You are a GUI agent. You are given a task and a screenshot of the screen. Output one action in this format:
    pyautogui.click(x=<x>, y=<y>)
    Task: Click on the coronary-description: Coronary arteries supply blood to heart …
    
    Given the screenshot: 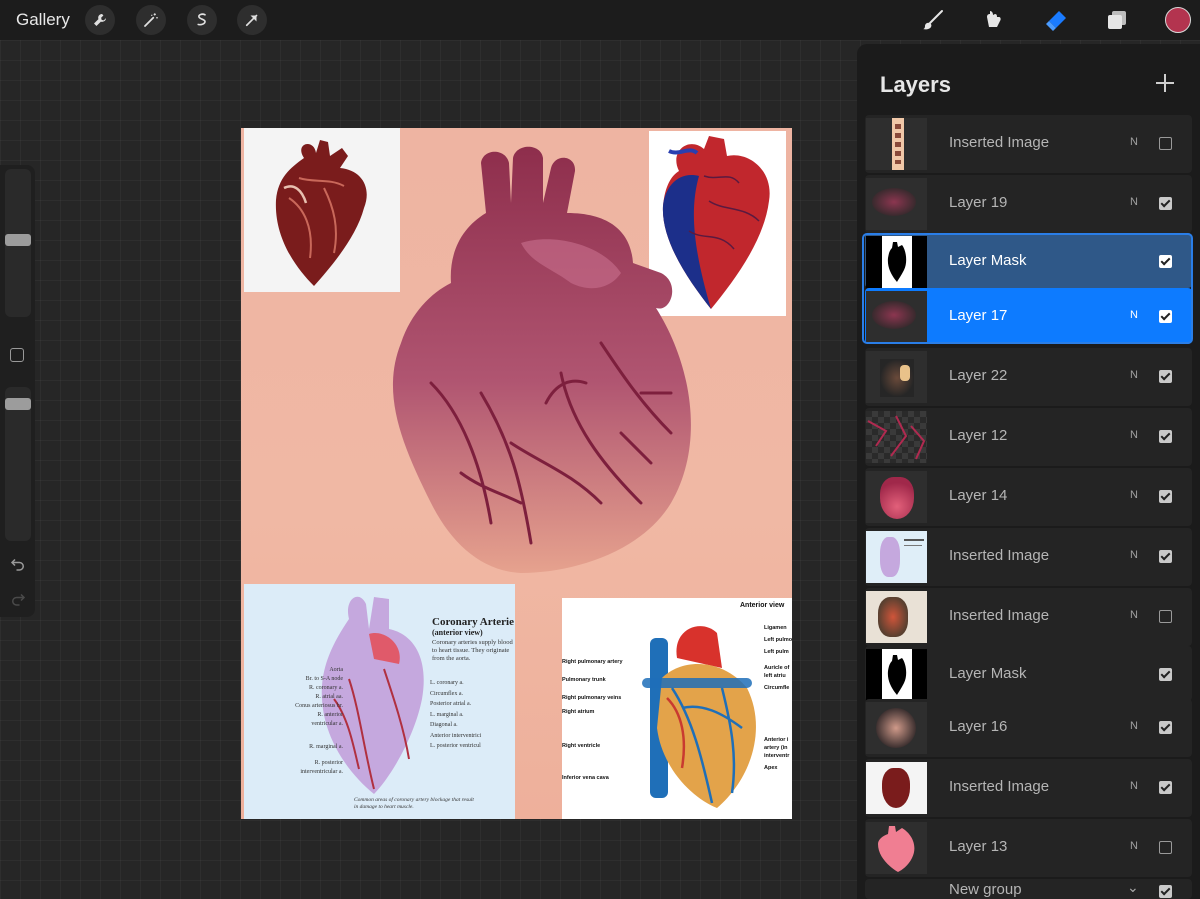 What is the action you would take?
    pyautogui.click(x=472, y=650)
    